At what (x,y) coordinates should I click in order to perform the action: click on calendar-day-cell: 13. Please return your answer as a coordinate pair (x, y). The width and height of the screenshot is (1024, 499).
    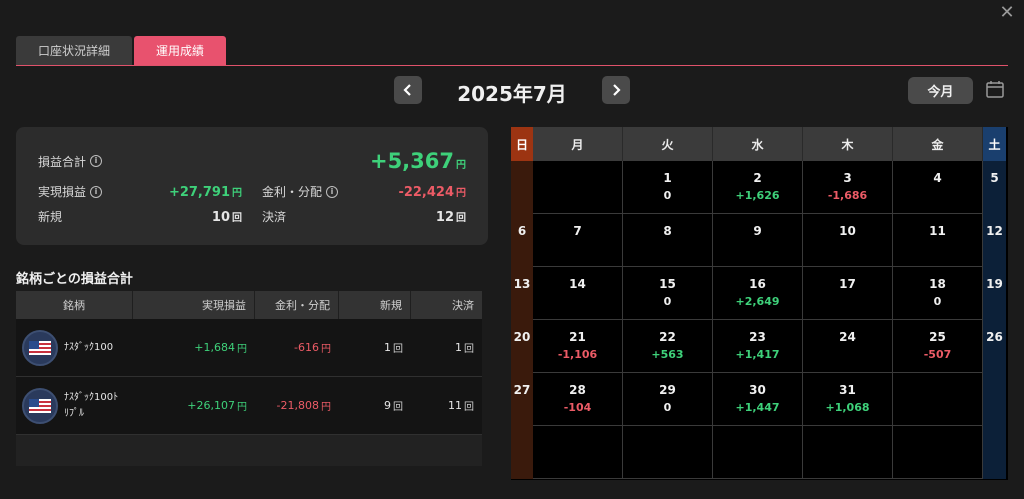
    Looking at the image, I should click on (522, 293).